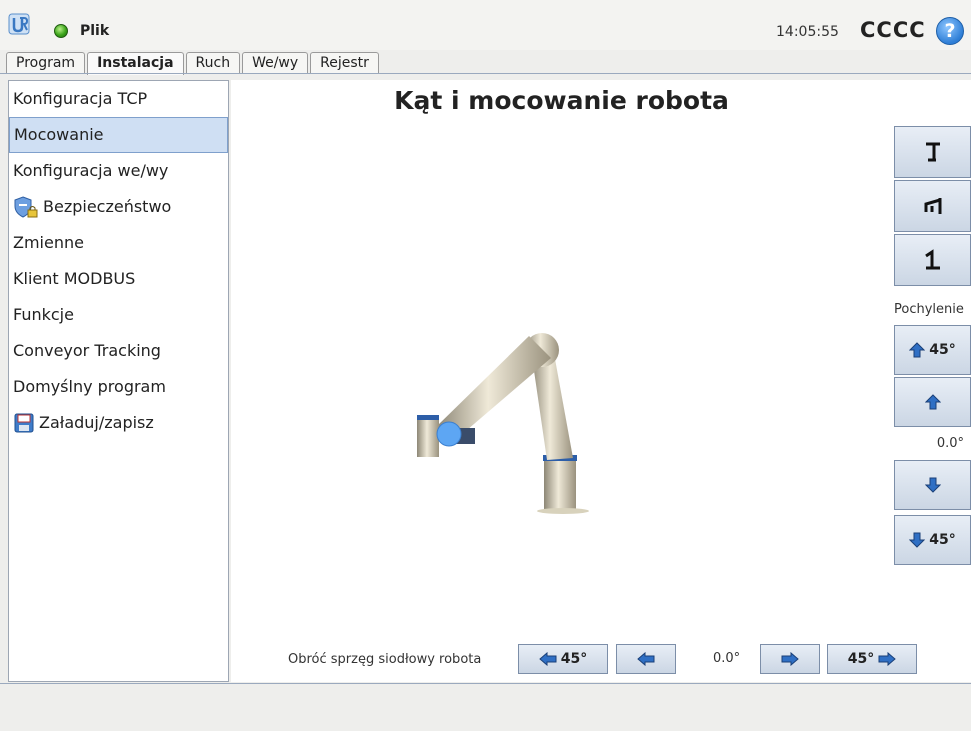 Image resolution: width=971 pixels, height=731 pixels. What do you see at coordinates (118, 315) in the screenshot?
I see `sidebar-item-features: Funkcje` at bounding box center [118, 315].